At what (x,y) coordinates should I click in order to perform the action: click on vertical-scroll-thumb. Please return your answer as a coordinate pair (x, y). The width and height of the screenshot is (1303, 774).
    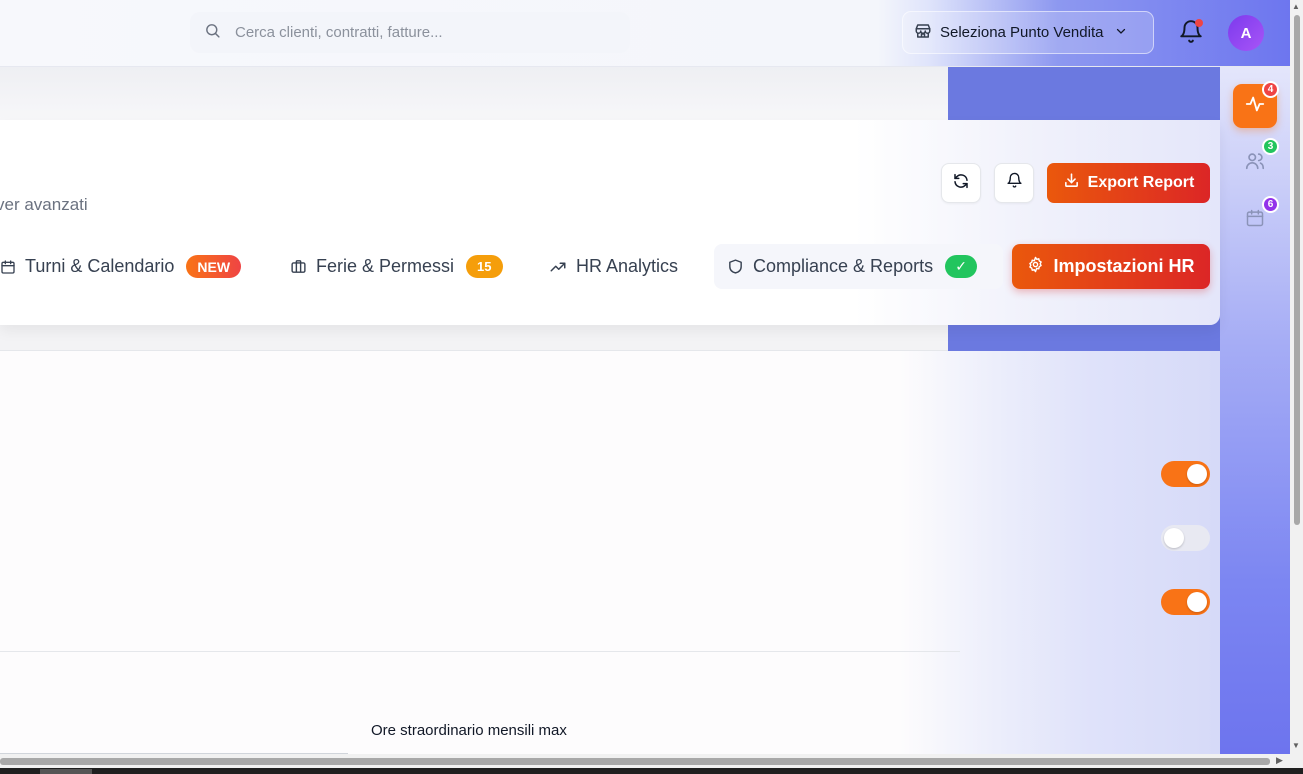
    Looking at the image, I should click on (1297, 270).